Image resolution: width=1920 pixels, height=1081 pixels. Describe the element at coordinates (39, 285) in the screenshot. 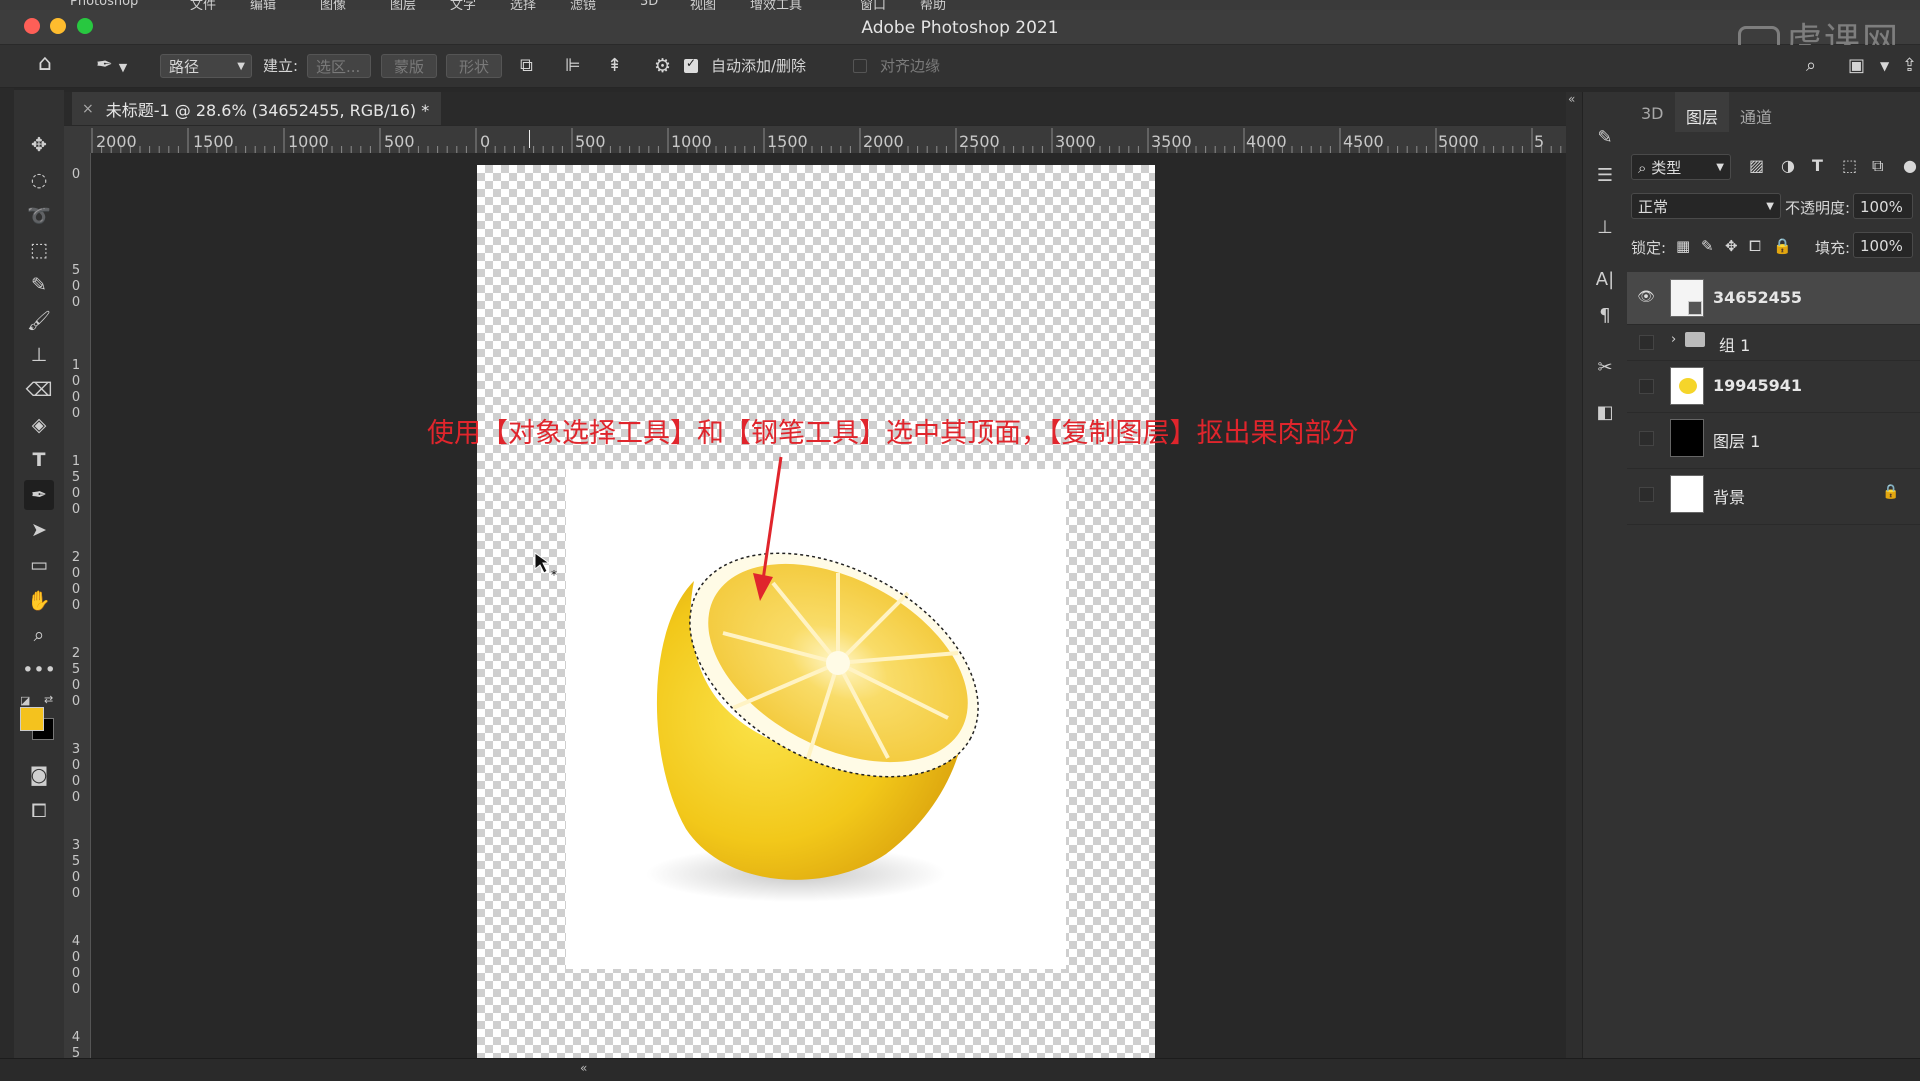

I see `eyedropper-tool-icon: ✎` at that location.